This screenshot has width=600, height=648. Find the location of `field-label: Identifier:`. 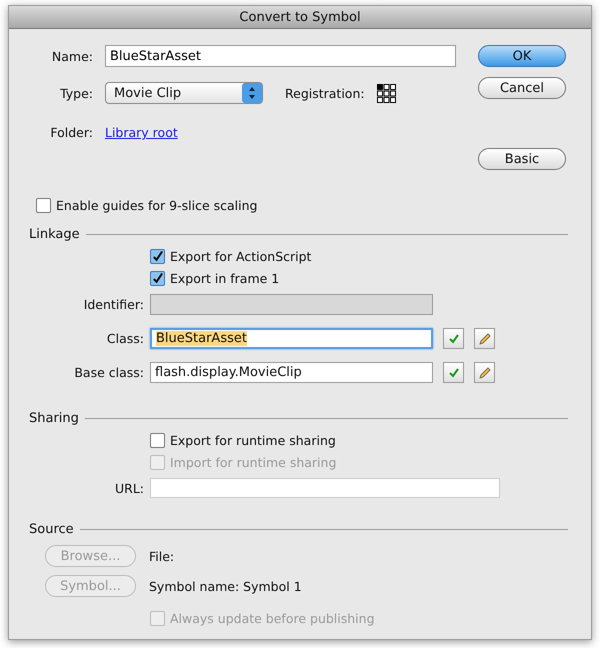

field-label: Identifier: is located at coordinates (113, 304).